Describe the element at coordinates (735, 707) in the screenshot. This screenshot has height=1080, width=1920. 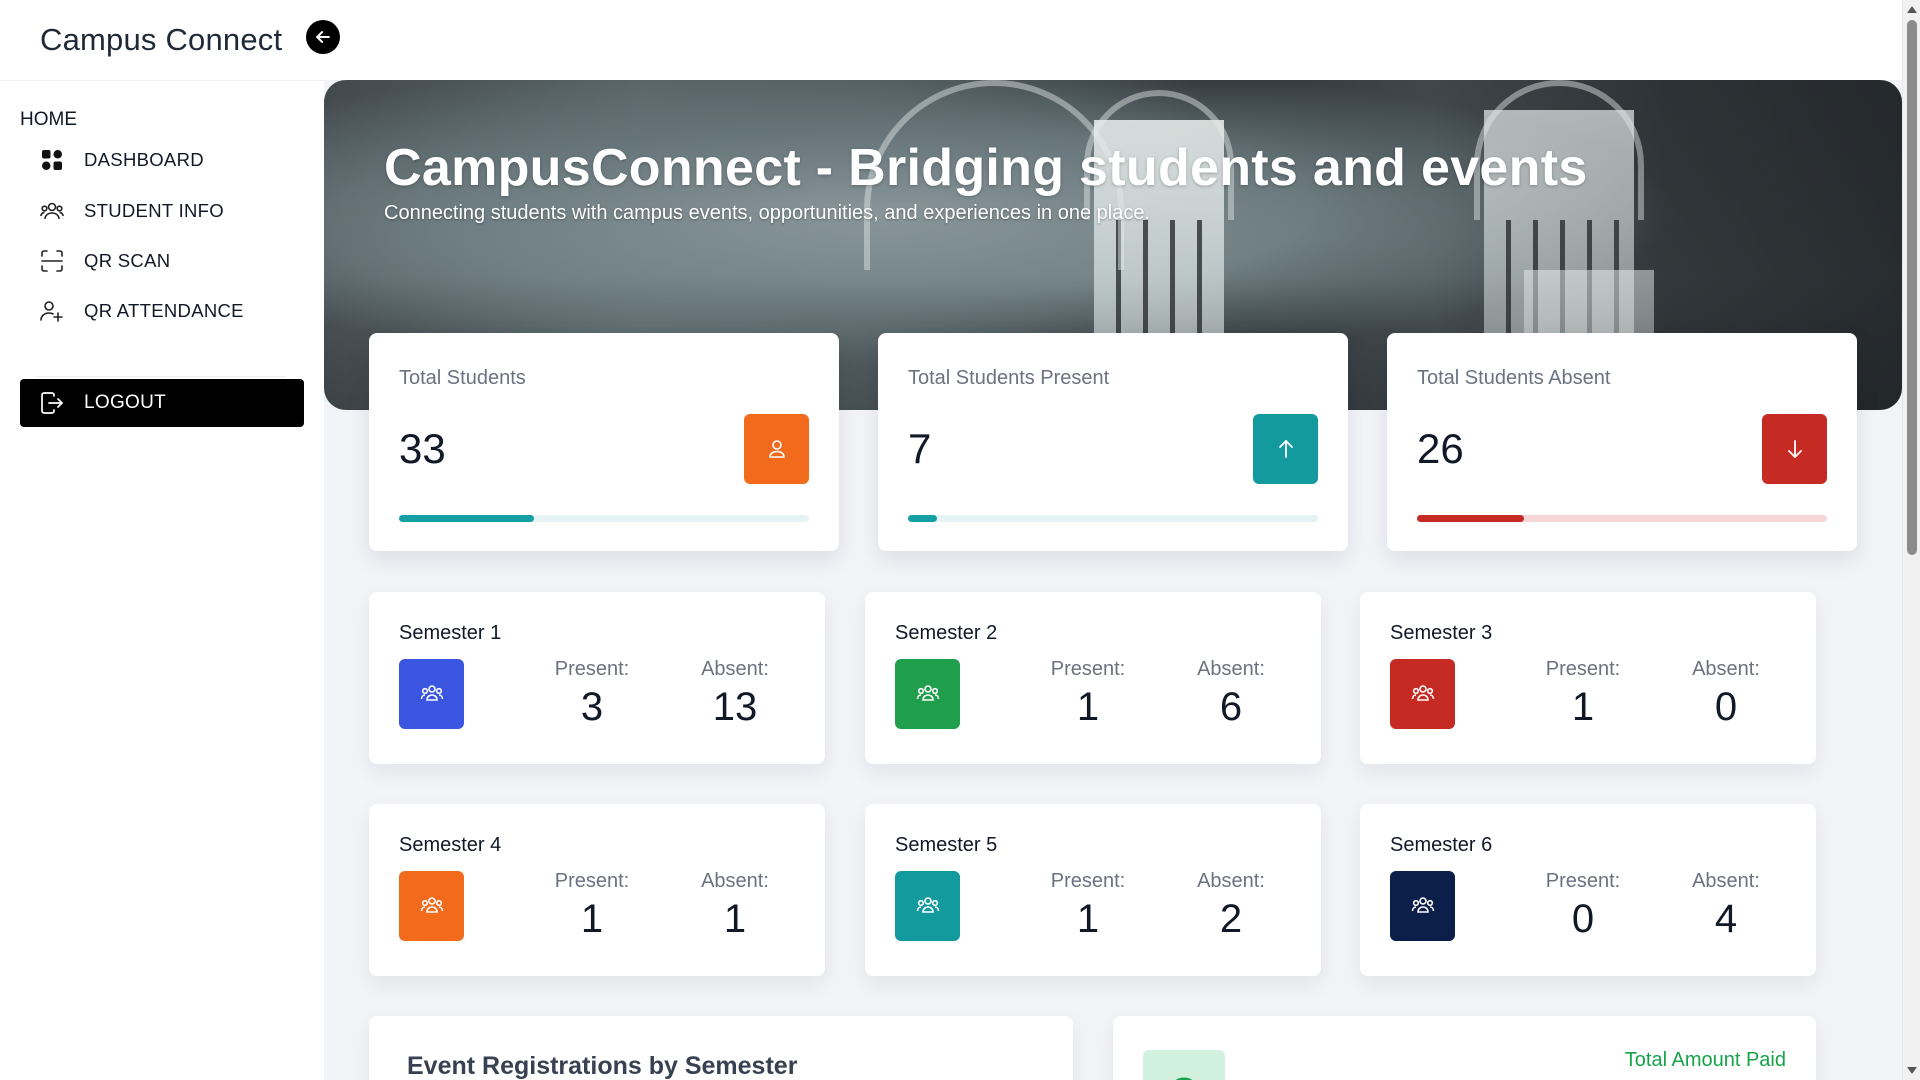
I see `absent-value: 13` at that location.